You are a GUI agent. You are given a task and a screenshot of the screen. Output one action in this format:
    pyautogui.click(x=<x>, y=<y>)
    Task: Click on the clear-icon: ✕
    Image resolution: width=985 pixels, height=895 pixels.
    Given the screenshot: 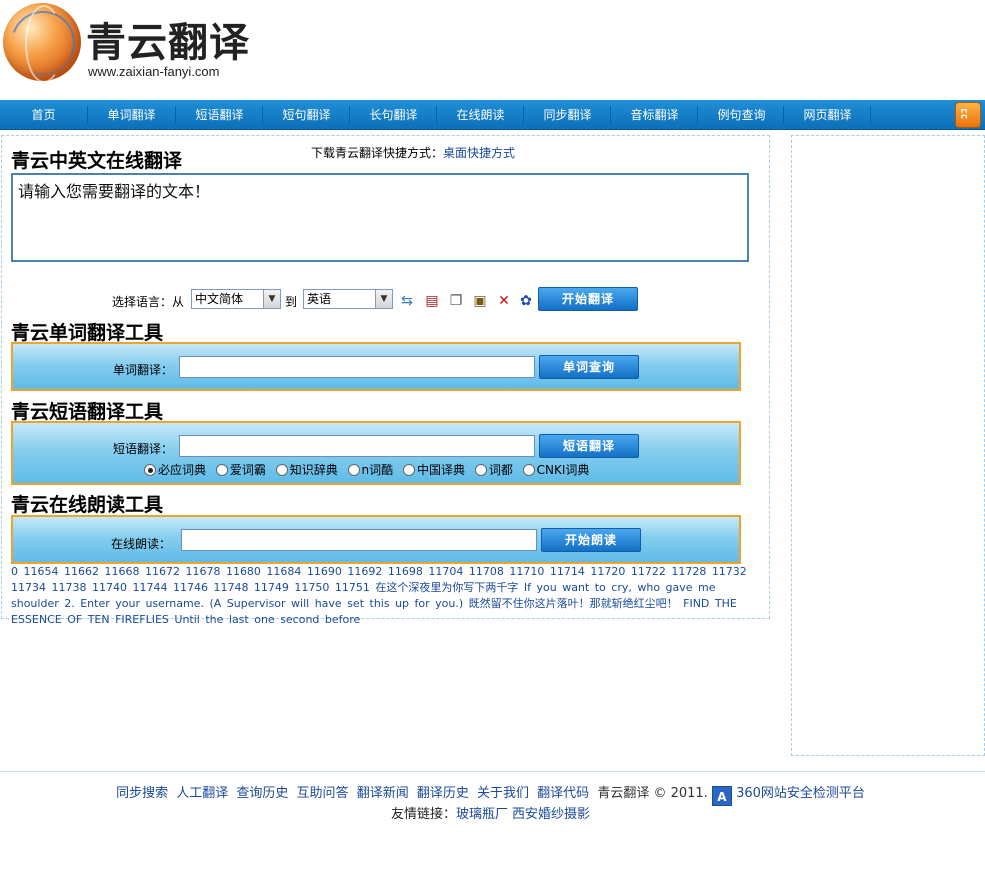 What is the action you would take?
    pyautogui.click(x=504, y=301)
    